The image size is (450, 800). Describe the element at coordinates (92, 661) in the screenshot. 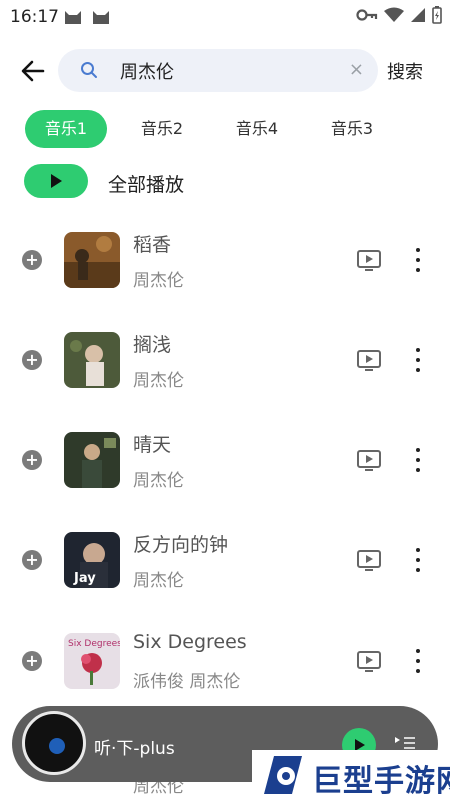

I see `album-cover: Six Degrees` at that location.